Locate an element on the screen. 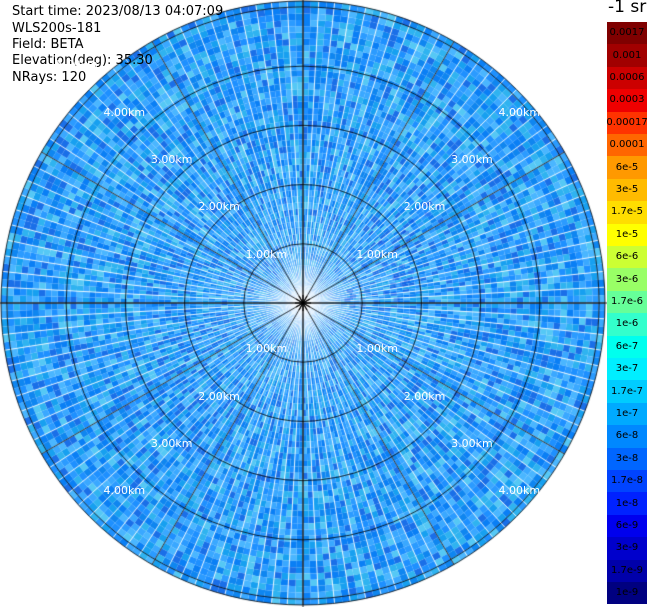 This screenshot has height=607, width=647. colorbar-swatch: 1.7e-8 is located at coordinates (627, 481).